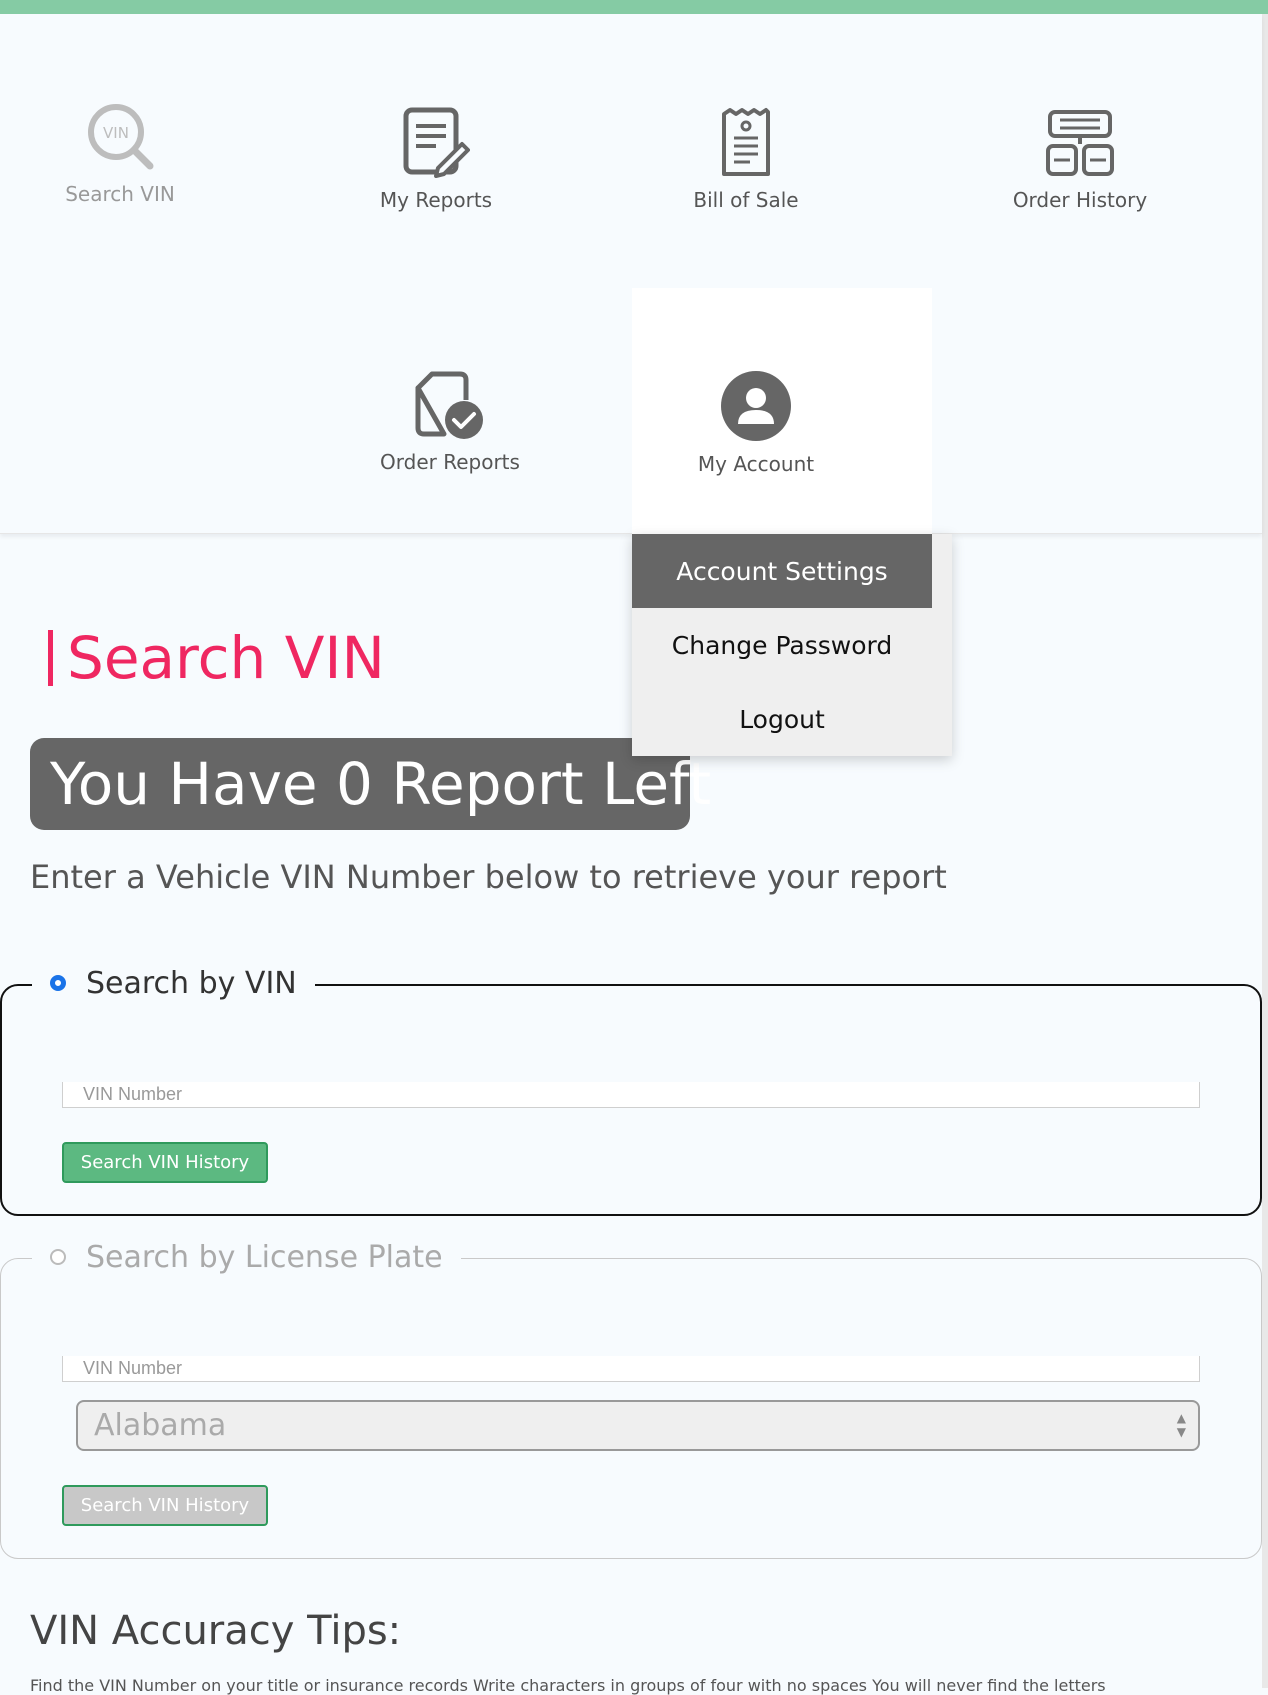 The image size is (1268, 1695). What do you see at coordinates (631, 1369) in the screenshot?
I see `plate-vin-number-input` at bounding box center [631, 1369].